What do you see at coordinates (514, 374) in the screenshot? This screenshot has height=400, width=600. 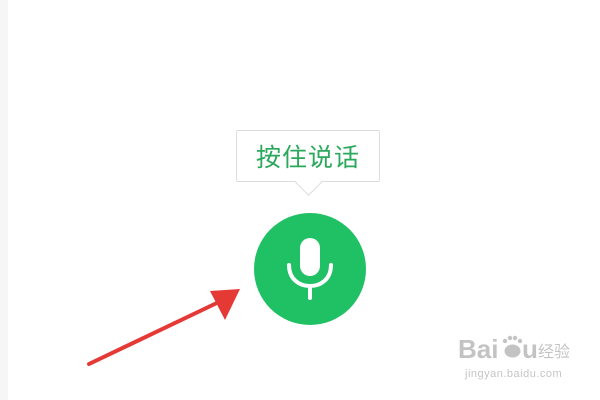 I see `watermark-url: jingyan.baidu.com` at bounding box center [514, 374].